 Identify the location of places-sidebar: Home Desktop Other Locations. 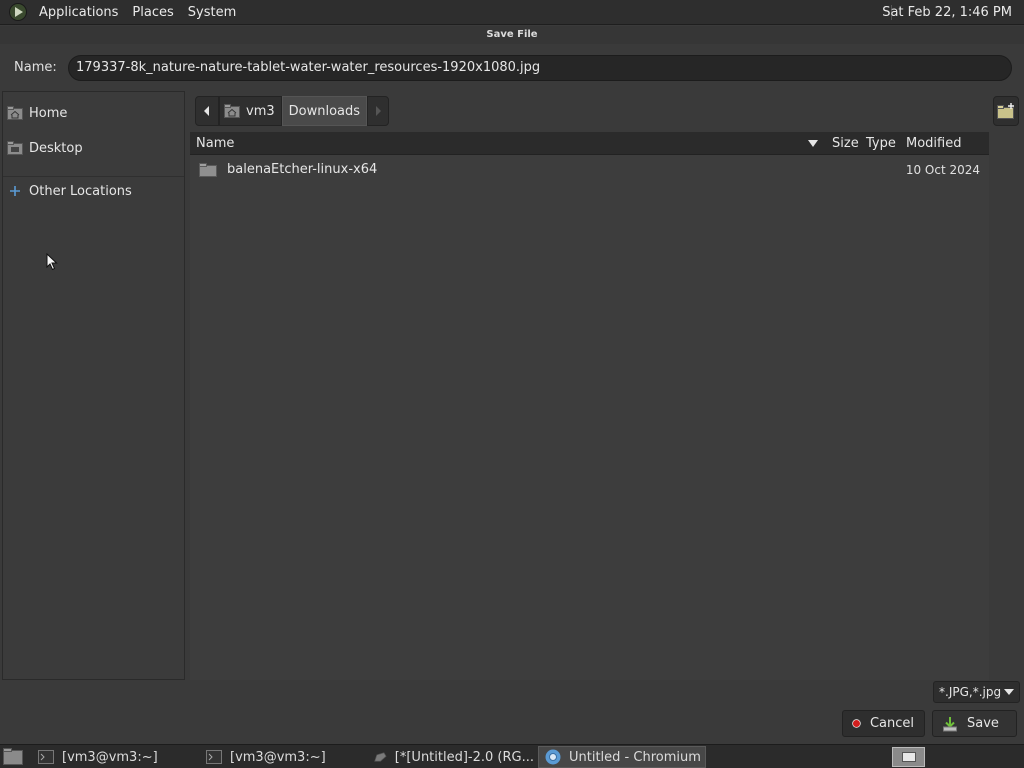
(93, 385).